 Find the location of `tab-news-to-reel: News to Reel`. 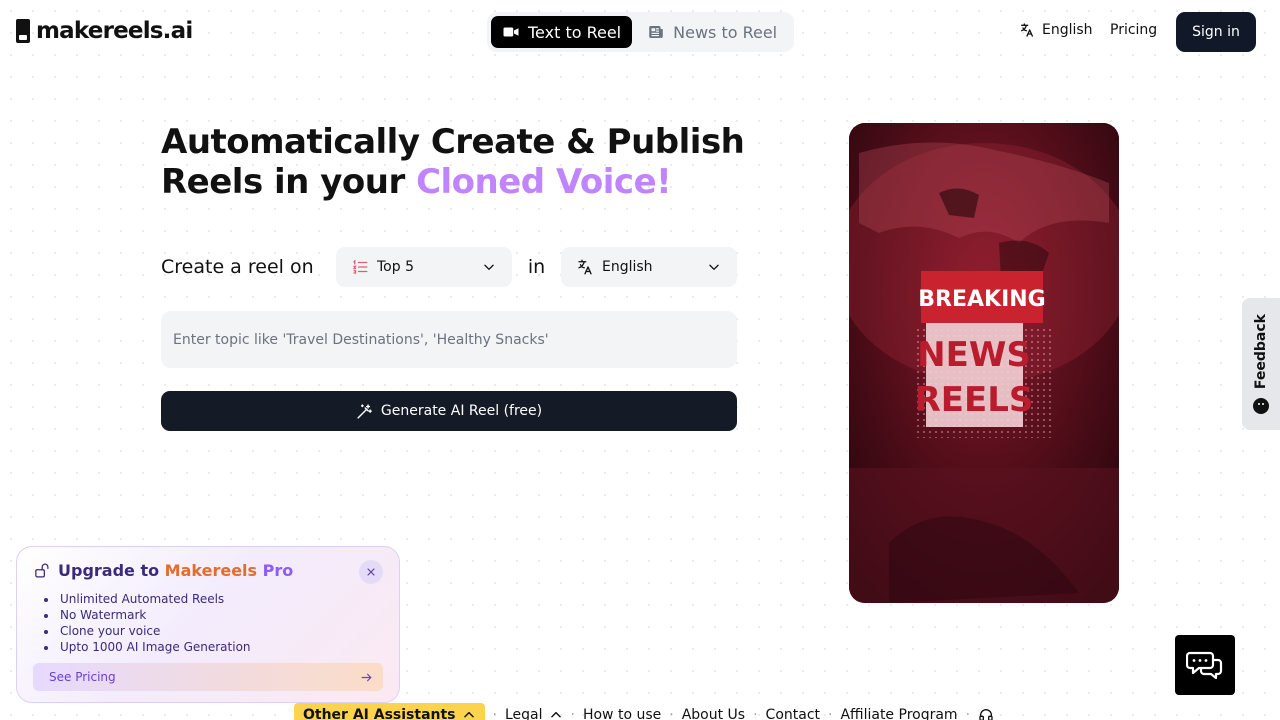

tab-news-to-reel: News to Reel is located at coordinates (712, 32).